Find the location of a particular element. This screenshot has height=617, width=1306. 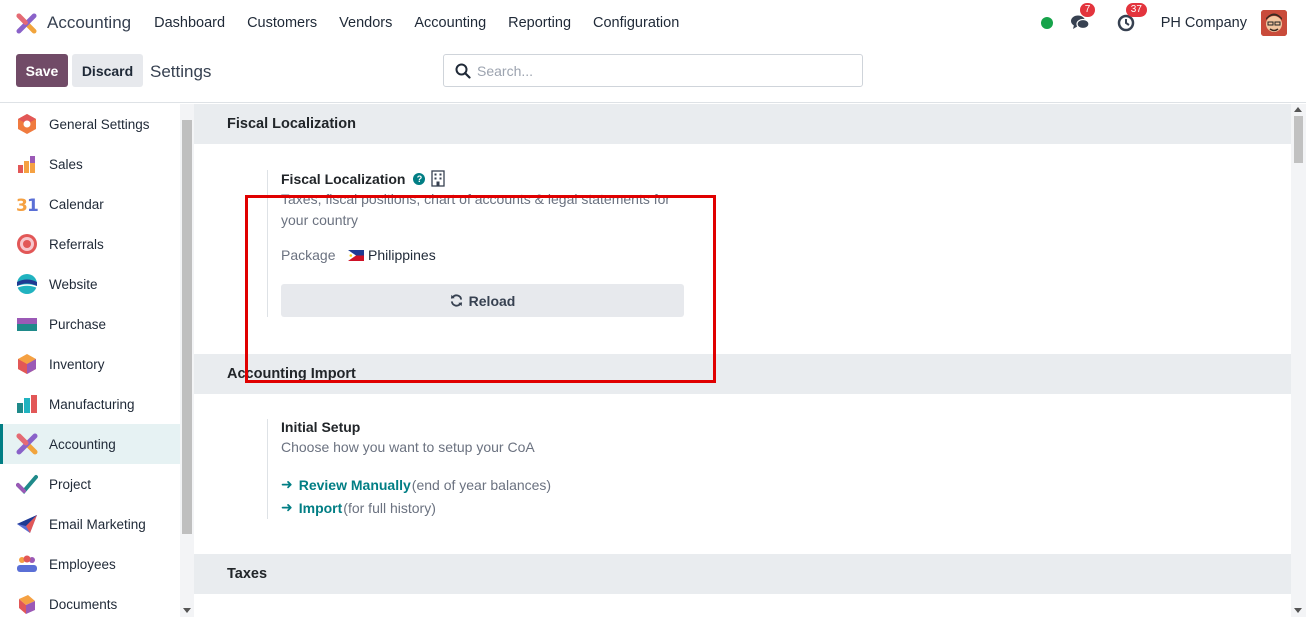

sidebar-item-inventory: Inventory is located at coordinates (90, 364).